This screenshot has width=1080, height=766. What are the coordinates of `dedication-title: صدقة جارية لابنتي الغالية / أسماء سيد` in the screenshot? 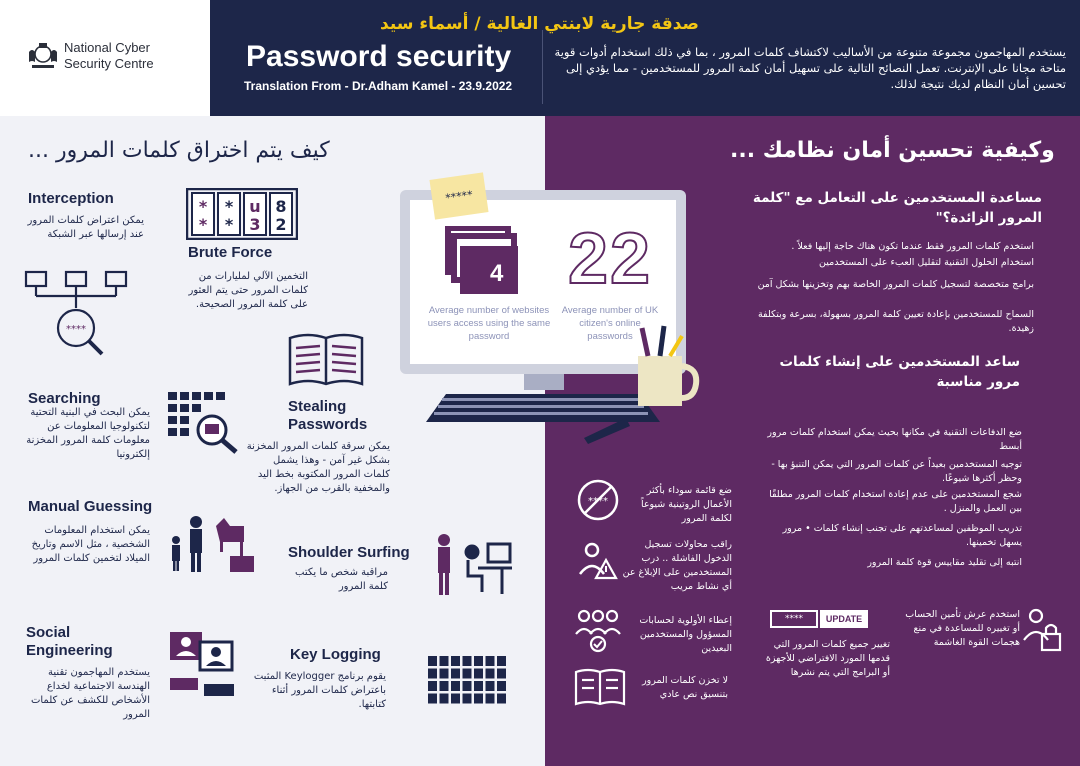 It's located at (539, 24).